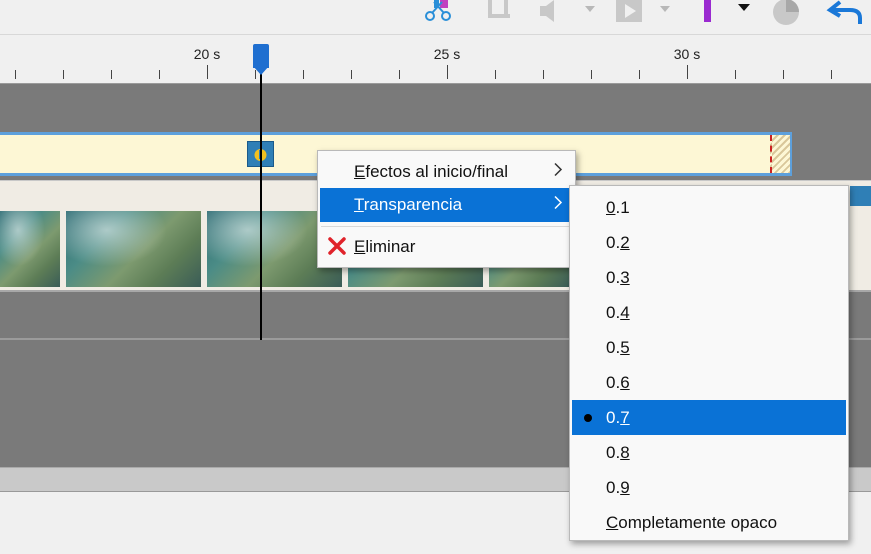 The height and width of the screenshot is (554, 871). Describe the element at coordinates (435, 107) in the screenshot. I see `timeline-track-empty` at that location.